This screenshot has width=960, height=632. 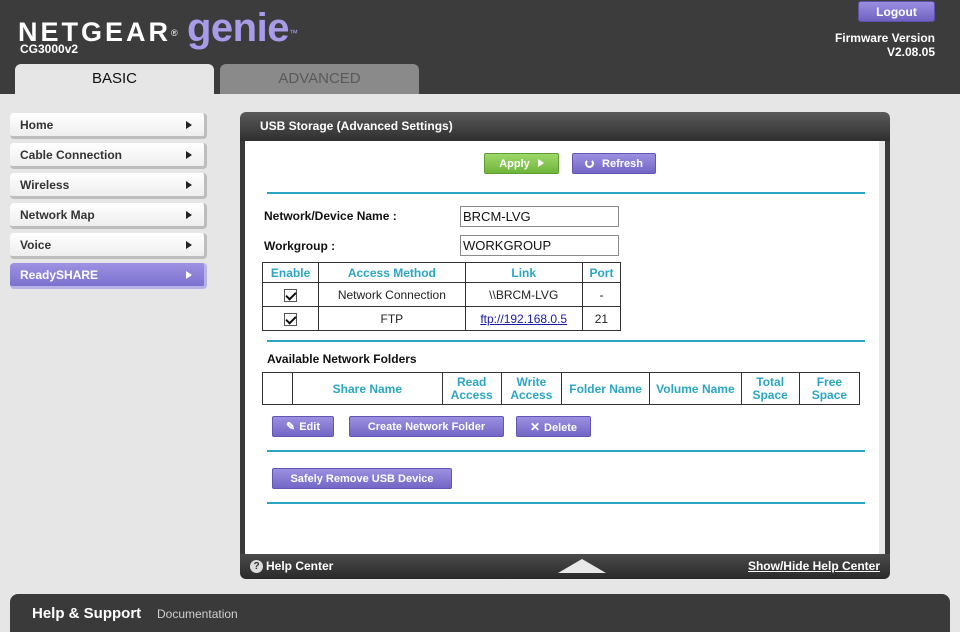 I want to click on refresh-icon, so click(x=589, y=163).